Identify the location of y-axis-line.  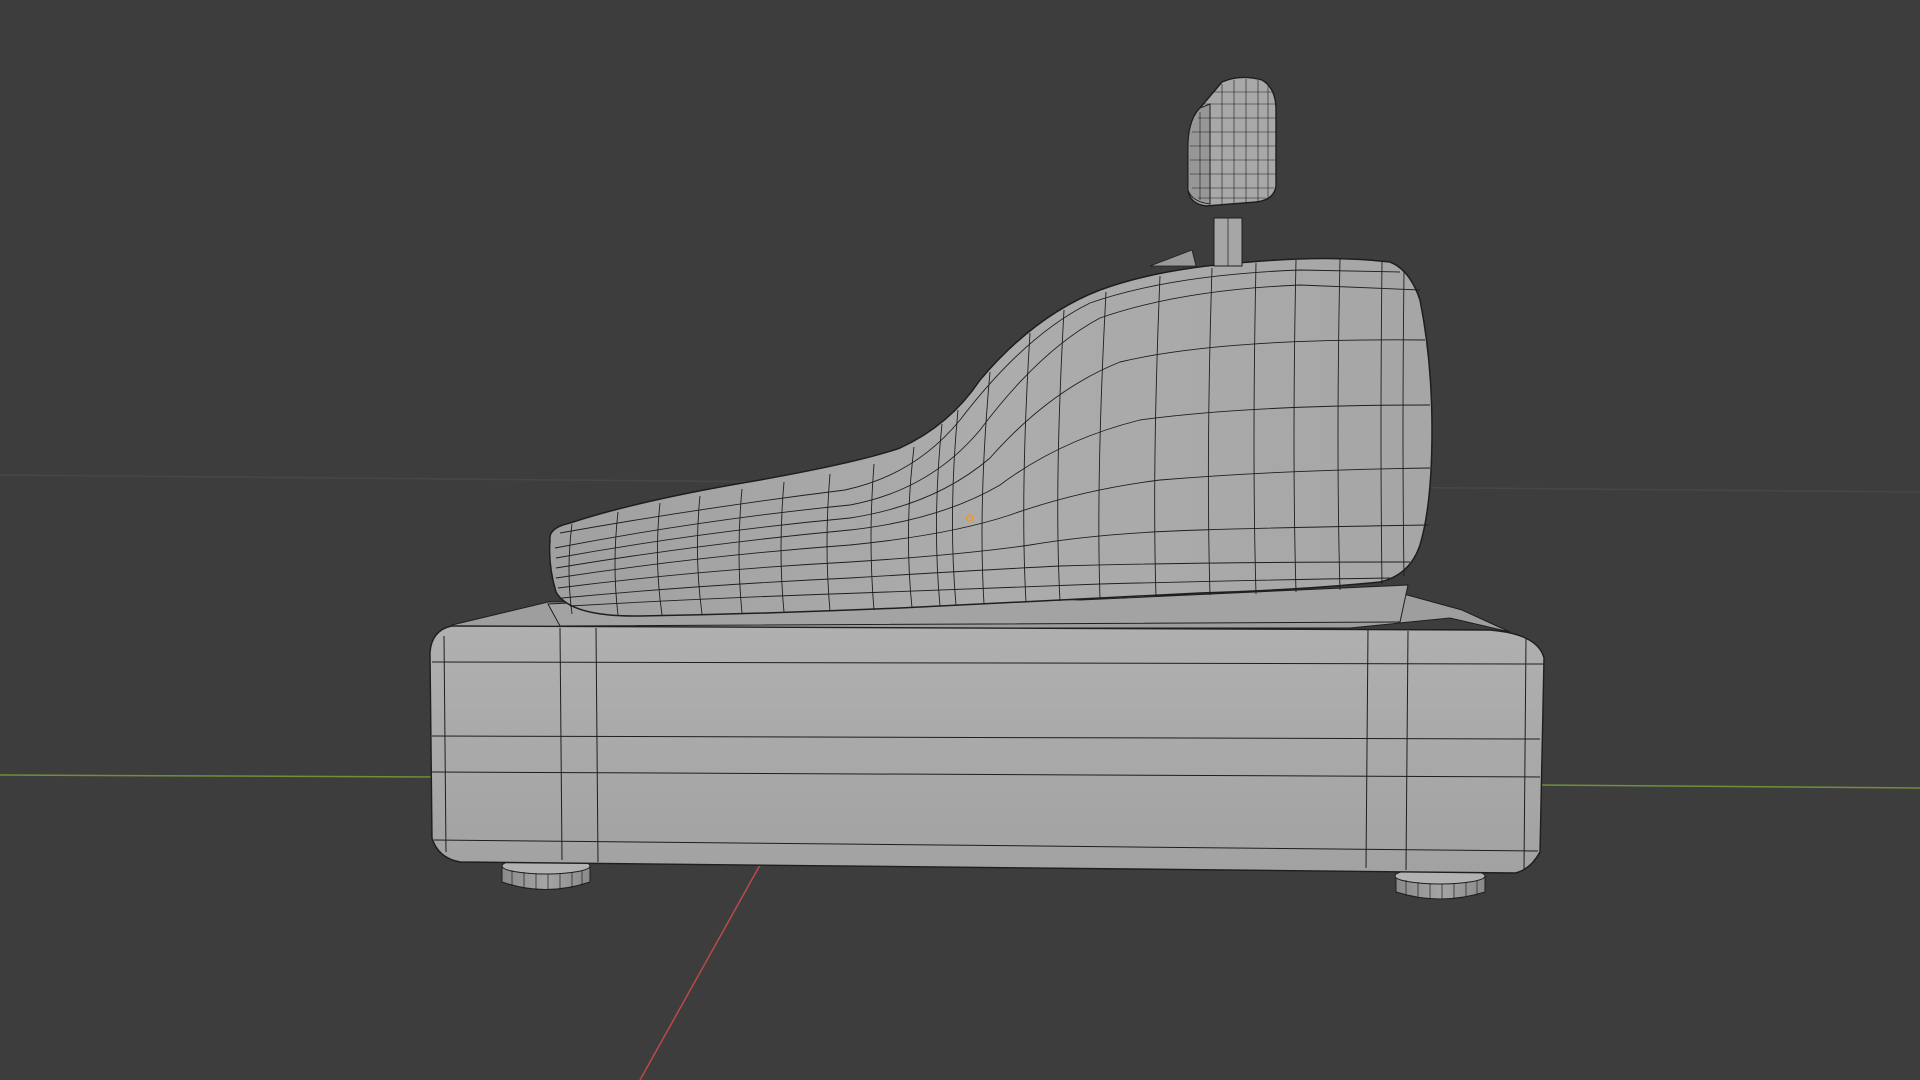
(220, 776).